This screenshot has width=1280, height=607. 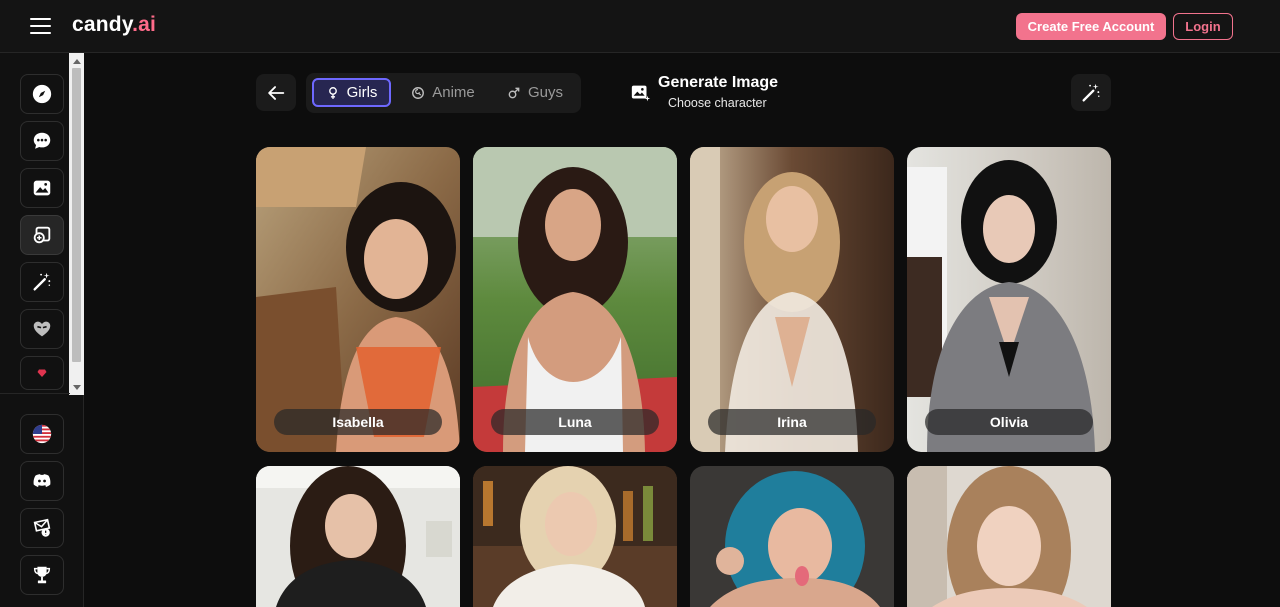 What do you see at coordinates (77, 61) in the screenshot?
I see `scroll-up-icon` at bounding box center [77, 61].